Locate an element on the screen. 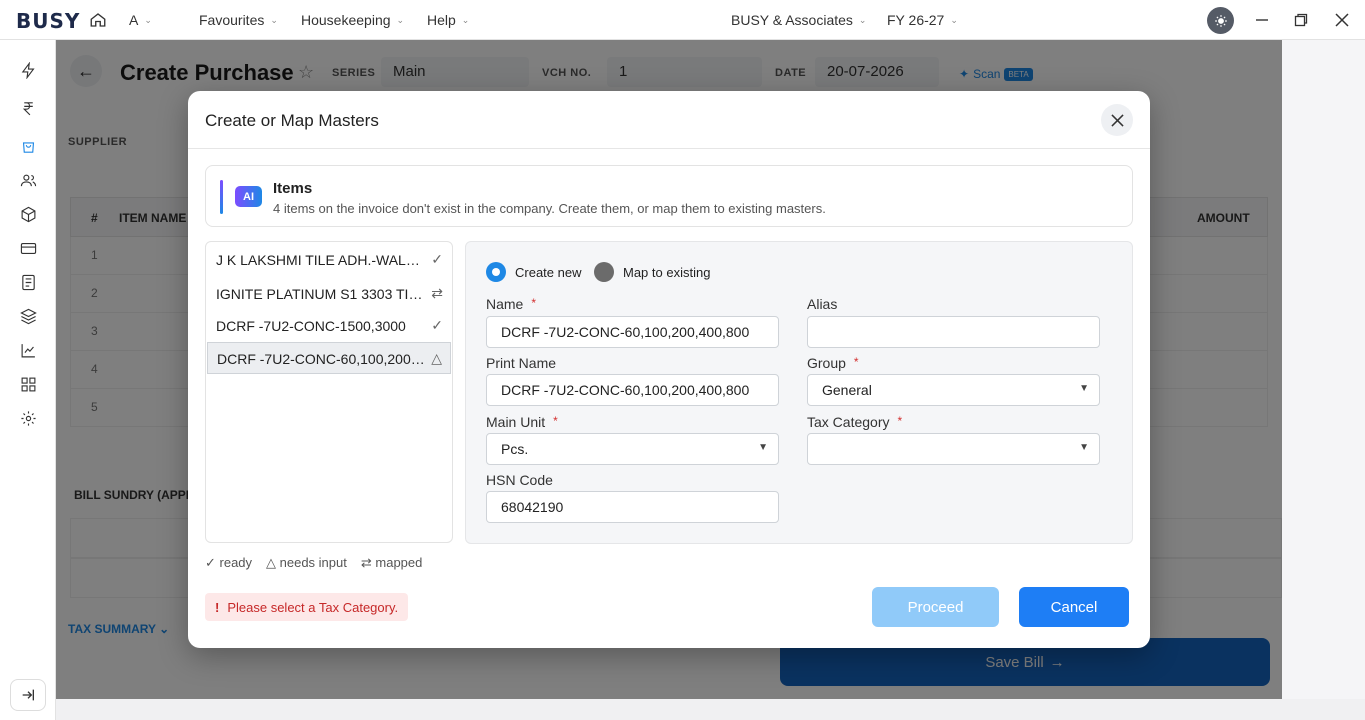 The width and height of the screenshot is (1365, 720). sidebar-item-quick is located at coordinates (28, 70).